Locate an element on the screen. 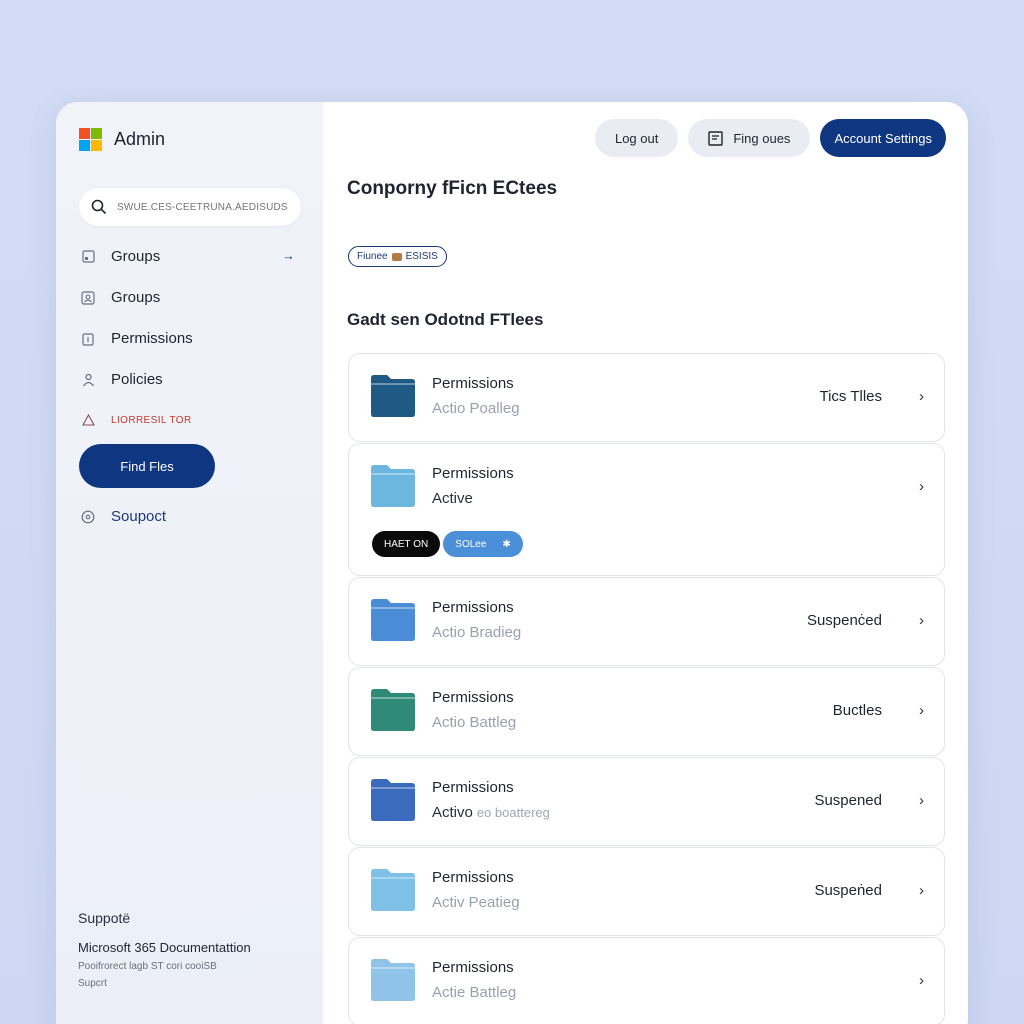  list-item: Permissions Activ Peatieg Suspeṅed › is located at coordinates (646, 891).